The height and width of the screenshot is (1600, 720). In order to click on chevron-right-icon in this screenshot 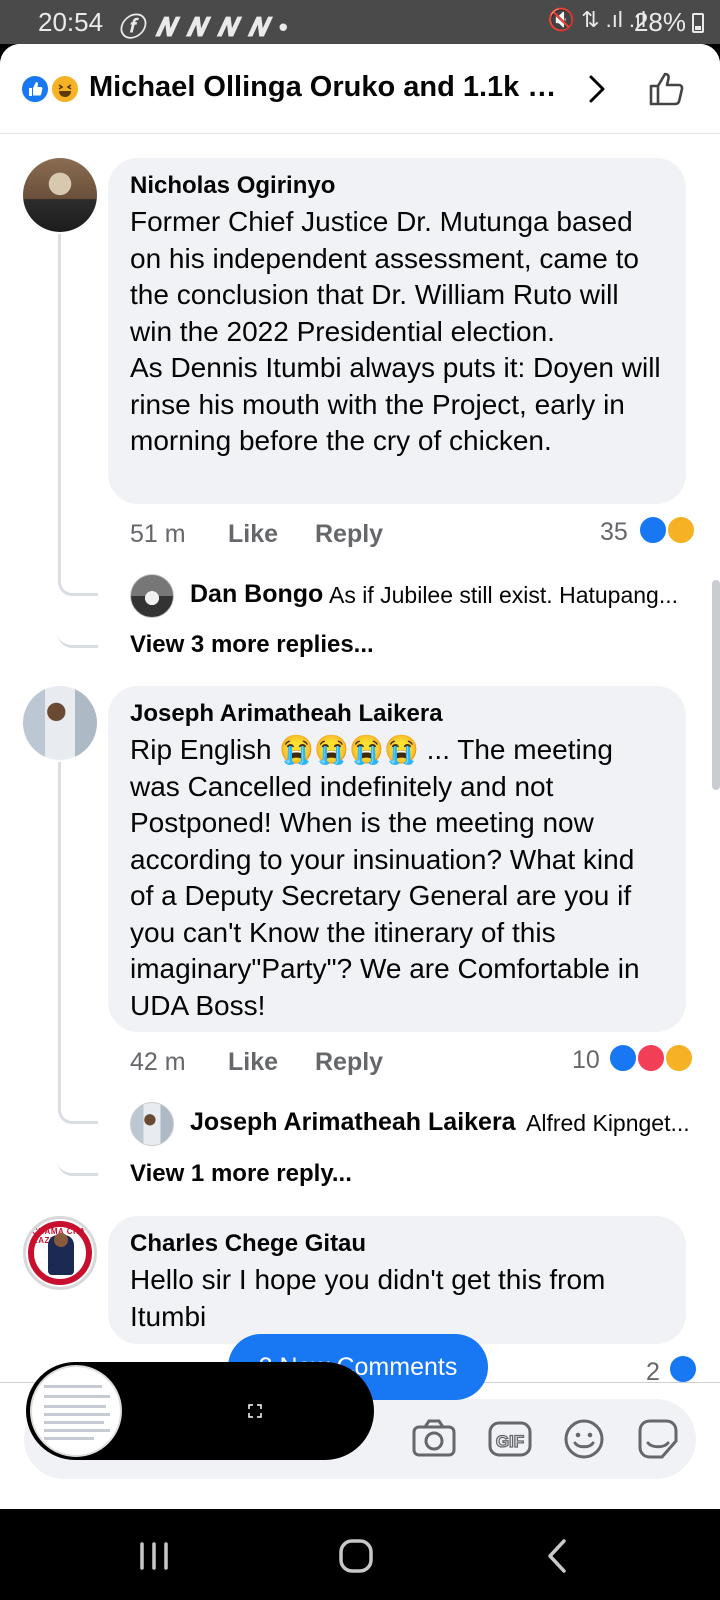, I will do `click(597, 89)`.